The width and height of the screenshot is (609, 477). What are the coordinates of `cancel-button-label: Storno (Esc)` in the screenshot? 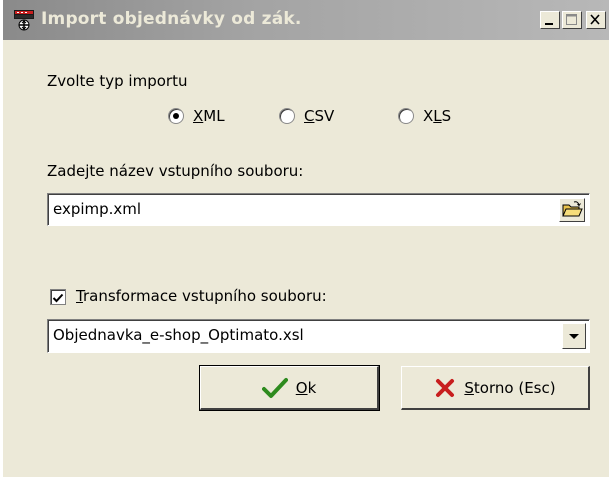 It's located at (510, 387).